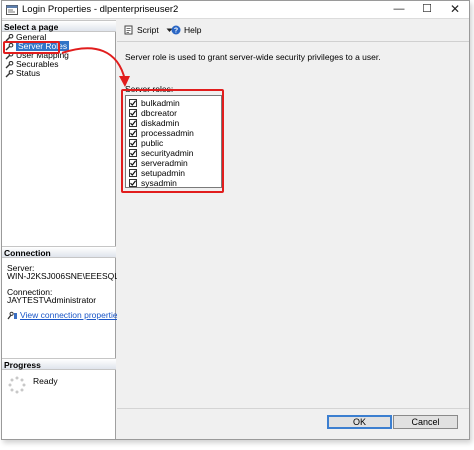  Describe the element at coordinates (28, 73) in the screenshot. I see `page-item-label: Status` at that location.